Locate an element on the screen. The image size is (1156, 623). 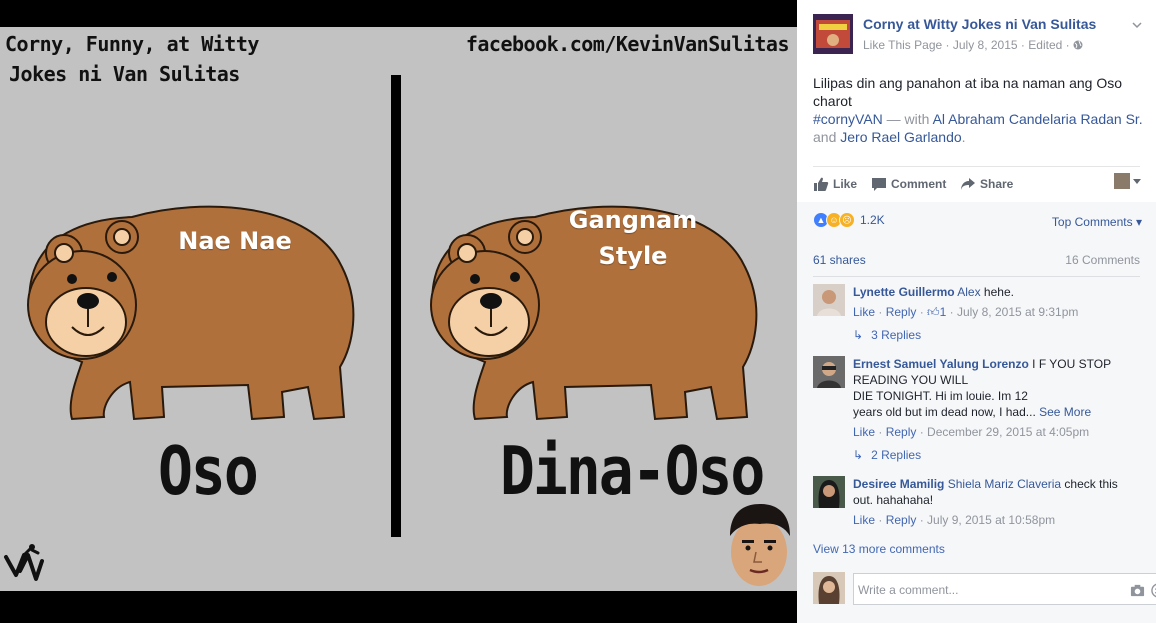
caret-down-icon is located at coordinates (1137, 181).